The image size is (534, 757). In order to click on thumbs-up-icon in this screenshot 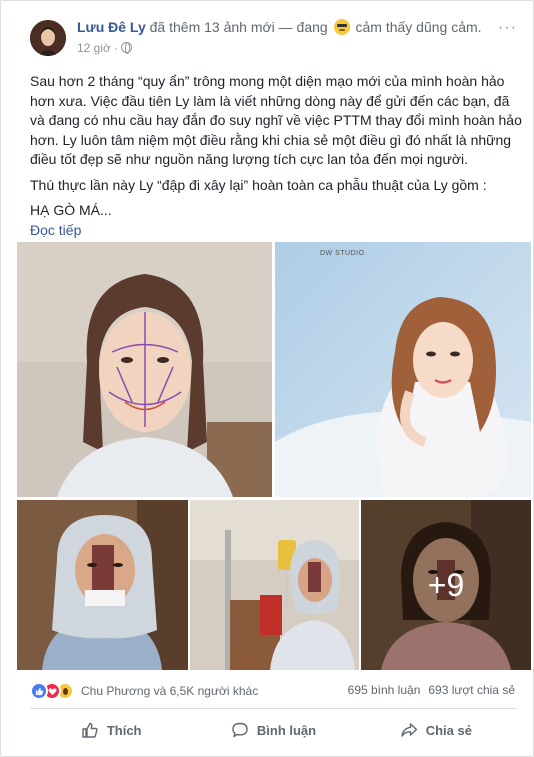, I will do `click(90, 730)`.